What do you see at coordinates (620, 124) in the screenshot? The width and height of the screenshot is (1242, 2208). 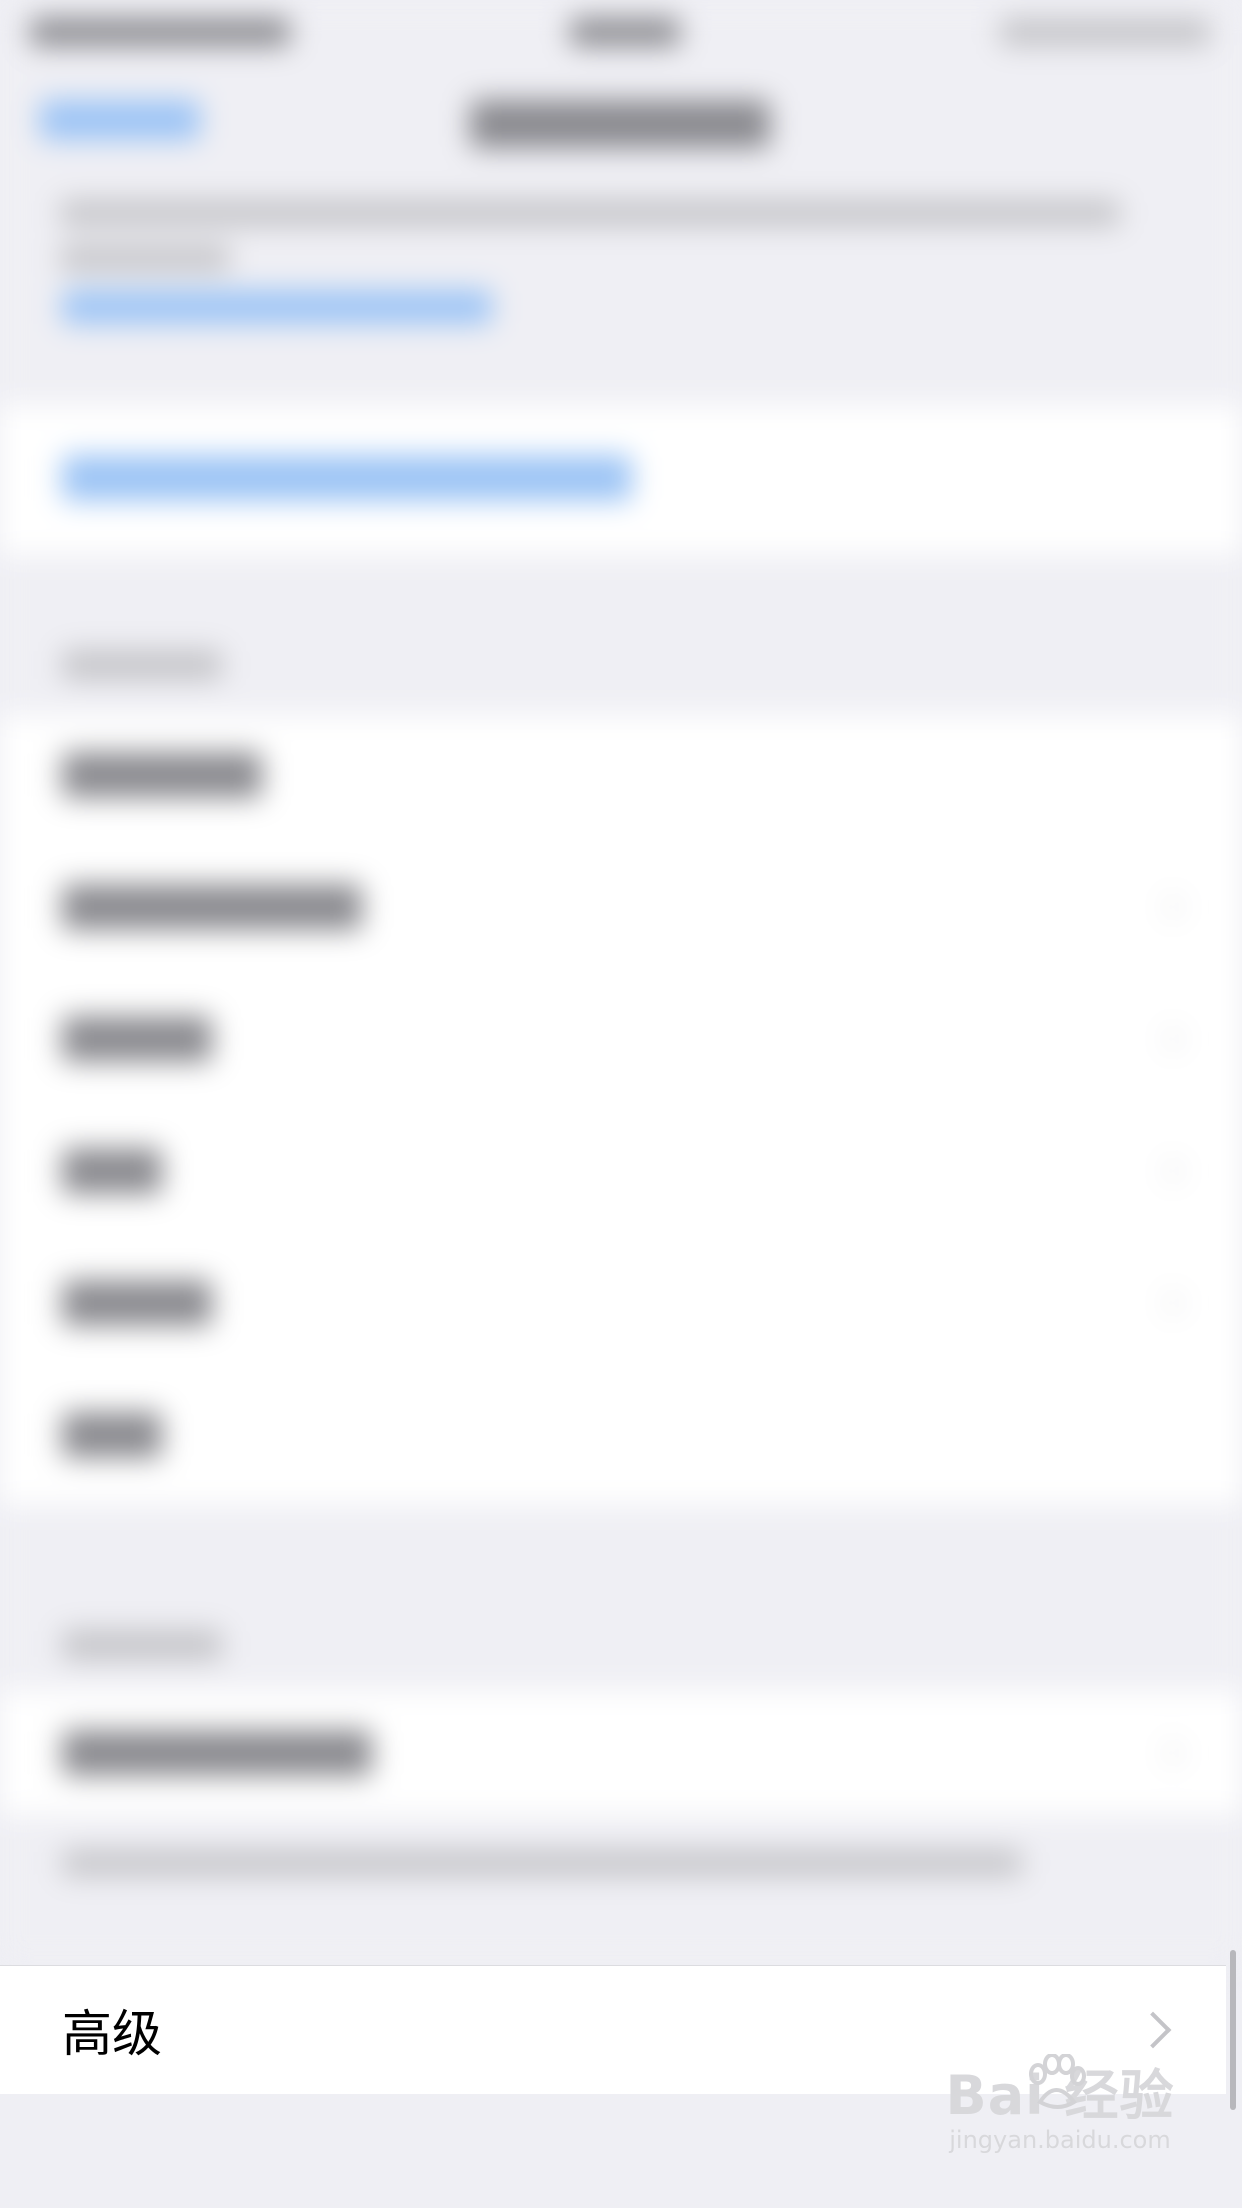 I see `nav-title` at bounding box center [620, 124].